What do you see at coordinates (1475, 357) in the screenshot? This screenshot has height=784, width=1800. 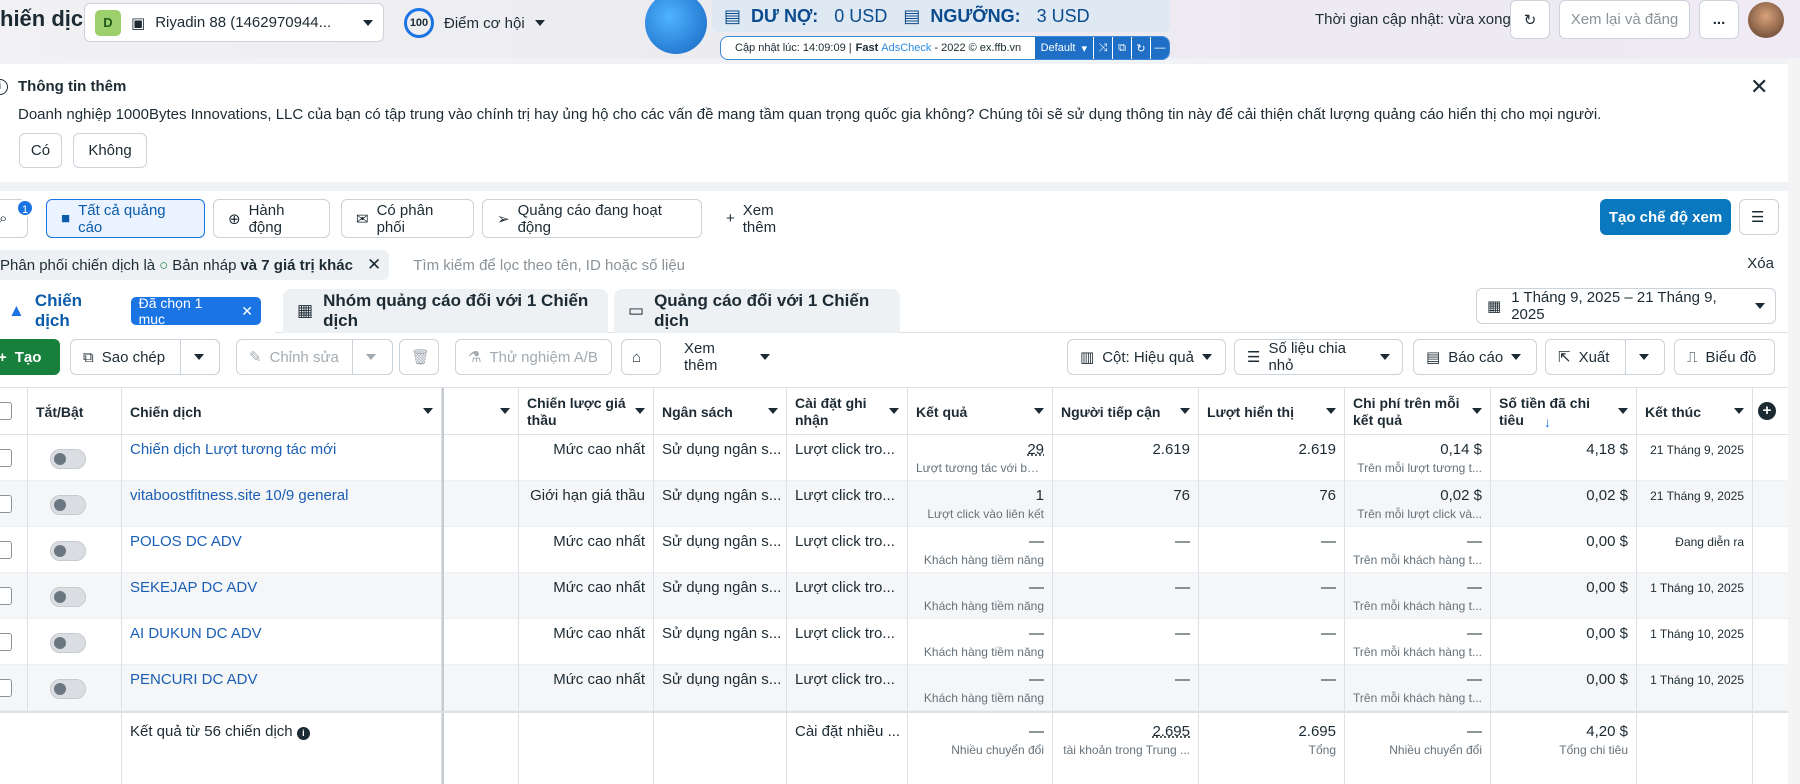 I see `reports-button: ▤ Báo cáo` at bounding box center [1475, 357].